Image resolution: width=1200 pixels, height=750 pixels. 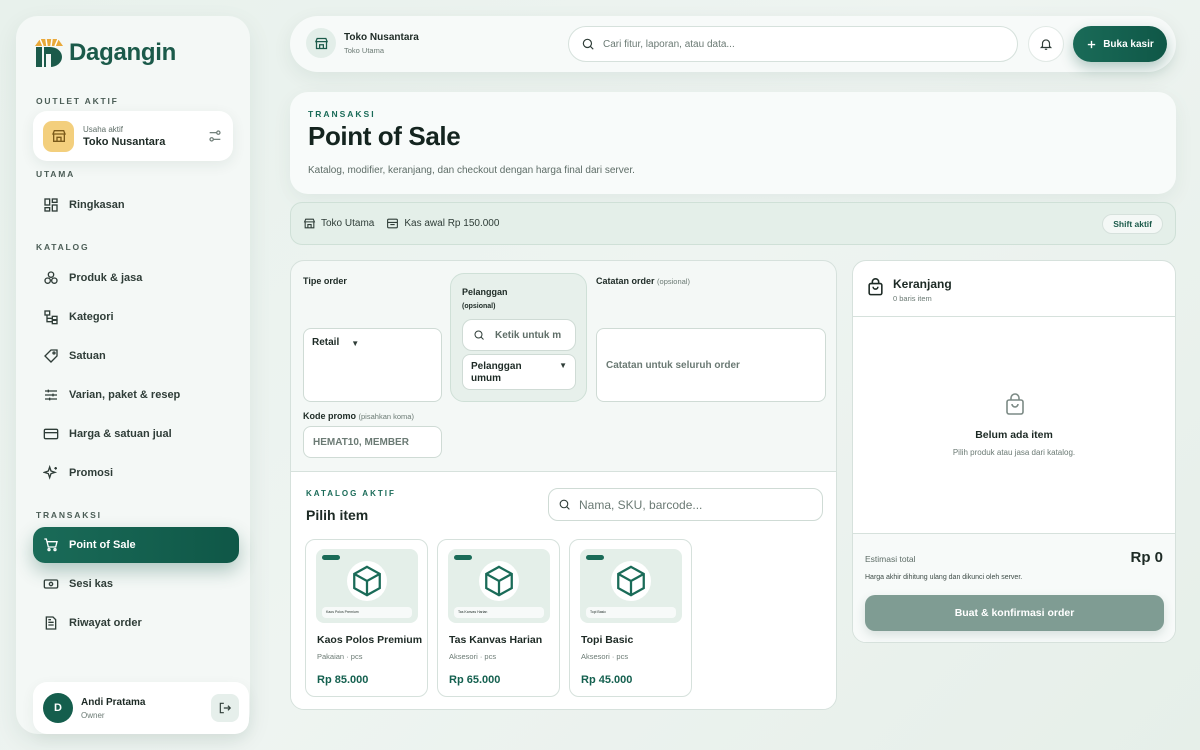 I want to click on tag-icon, so click(x=51, y=356).